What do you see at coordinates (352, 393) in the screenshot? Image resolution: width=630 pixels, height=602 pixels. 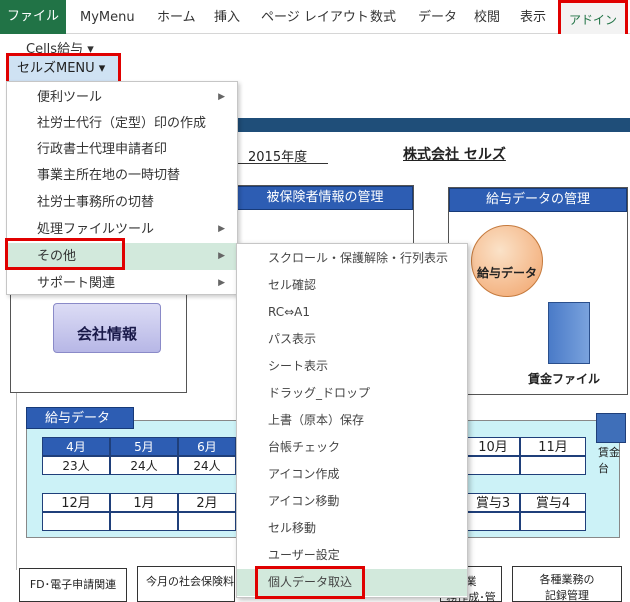 I see `submenu-item-drag-drop: ドラッグ_ドロップ` at bounding box center [352, 393].